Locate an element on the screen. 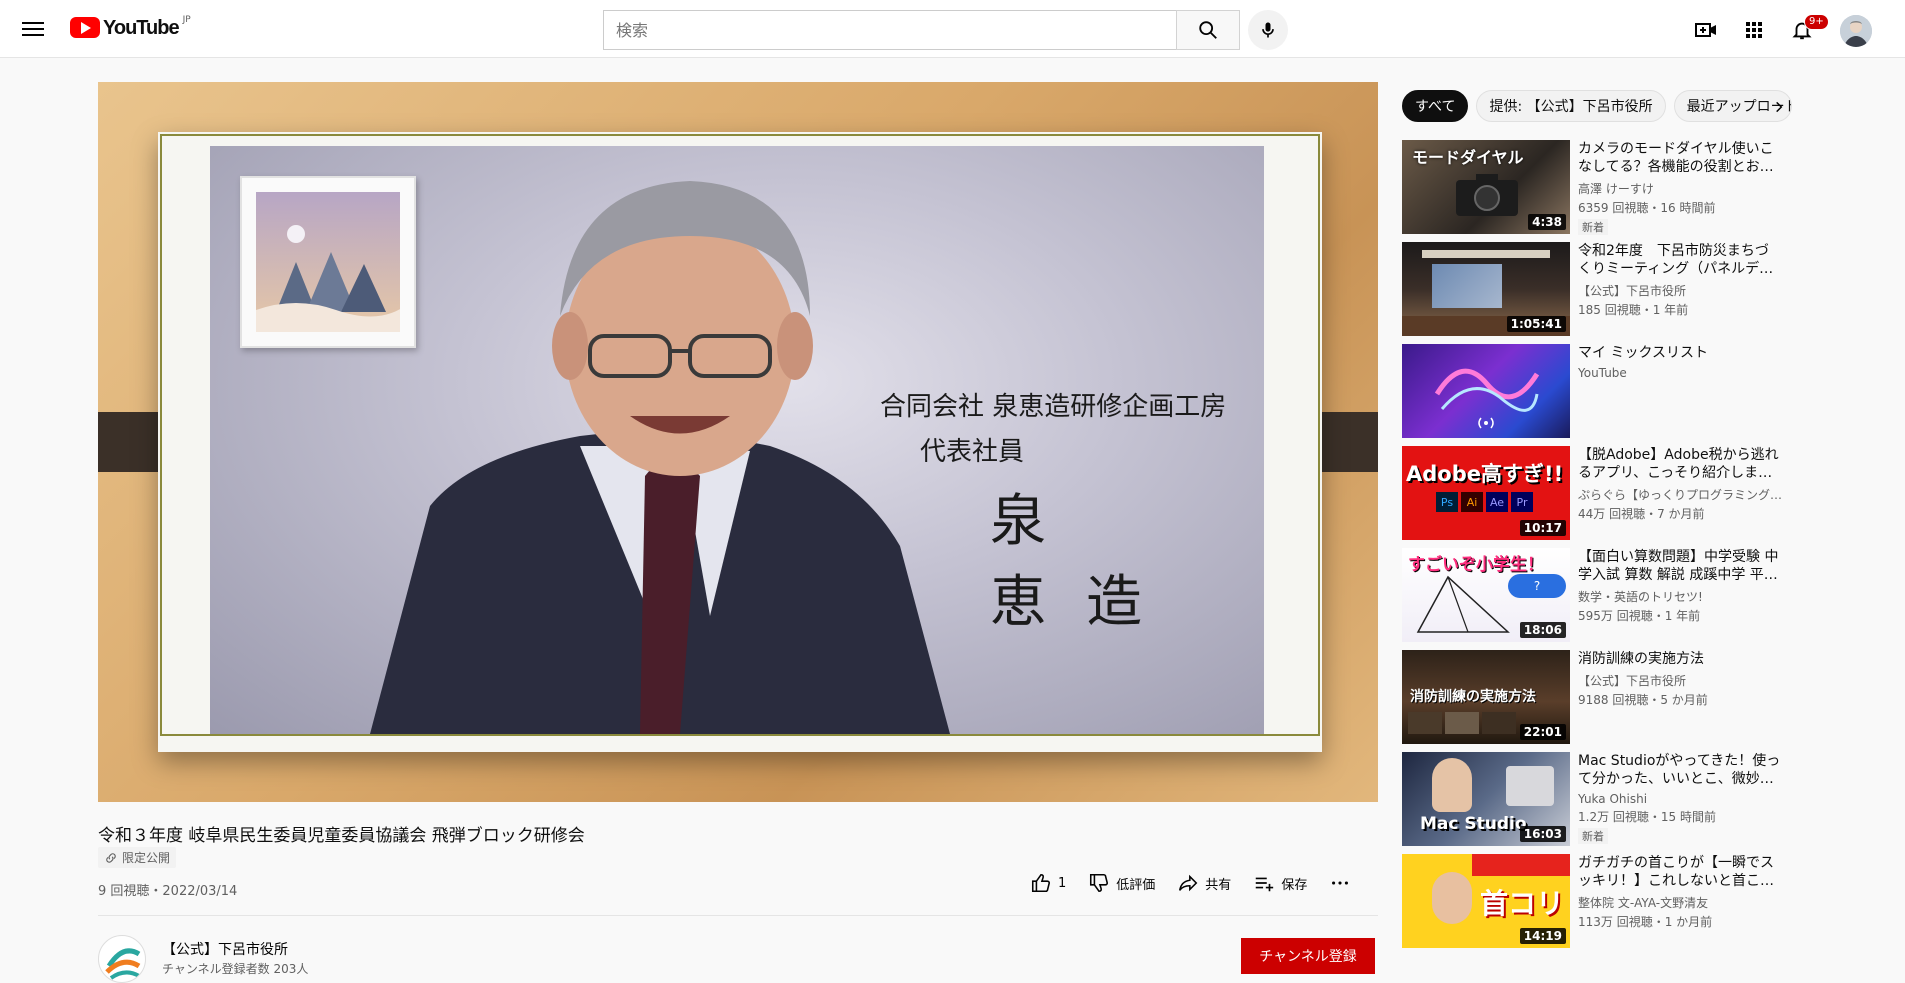 The height and width of the screenshot is (983, 1905). privacy-badge: 限定公開 is located at coordinates (137, 857).